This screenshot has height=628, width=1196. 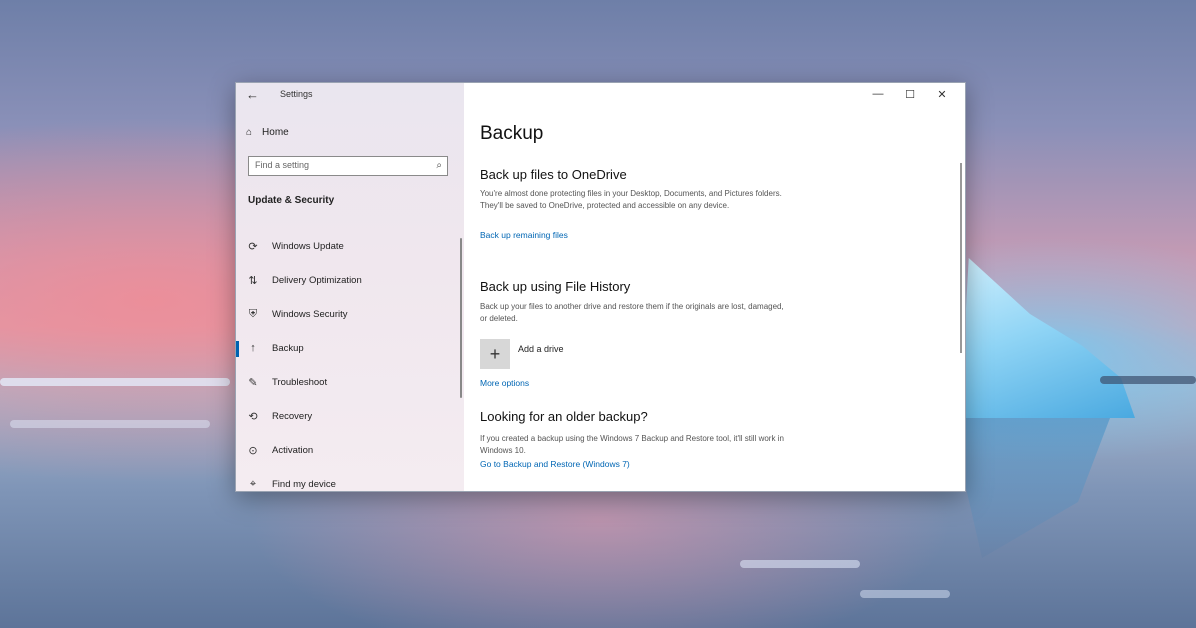 I want to click on delivery-optimization-icon: ⇅, so click(x=253, y=280).